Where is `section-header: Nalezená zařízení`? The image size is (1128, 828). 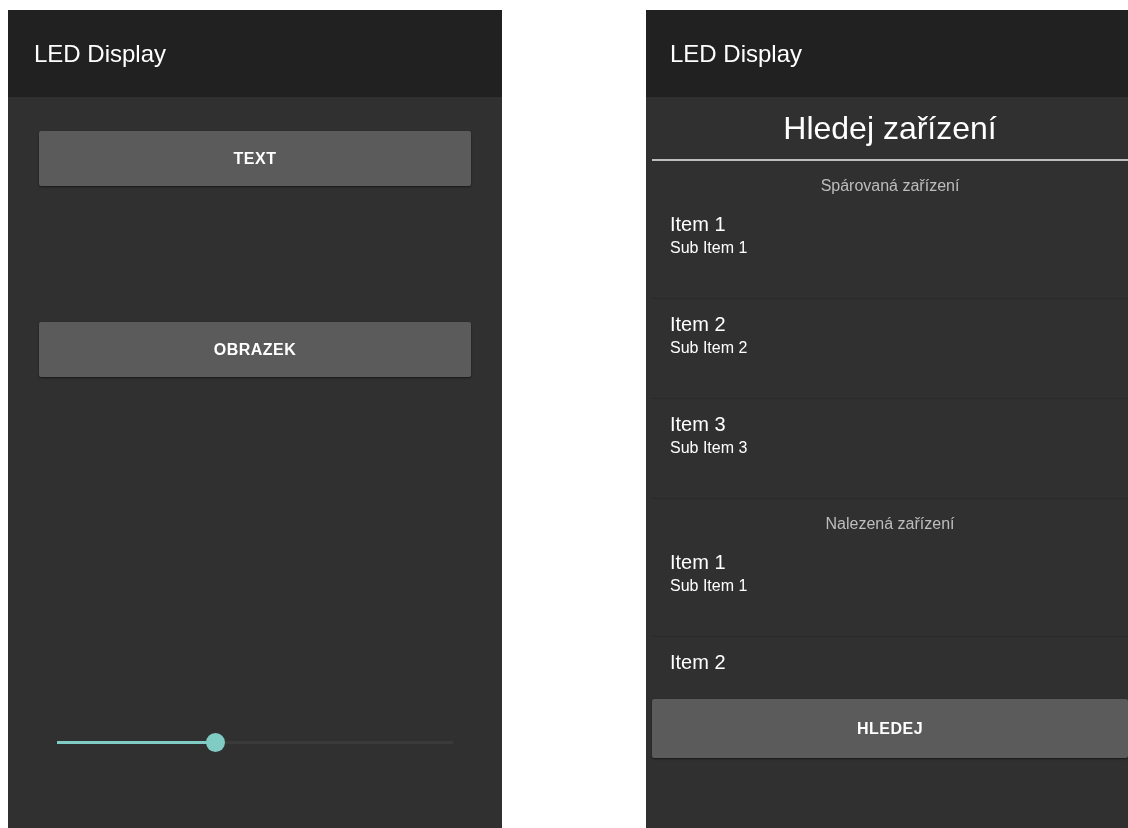
section-header: Nalezená zařízení is located at coordinates (890, 523).